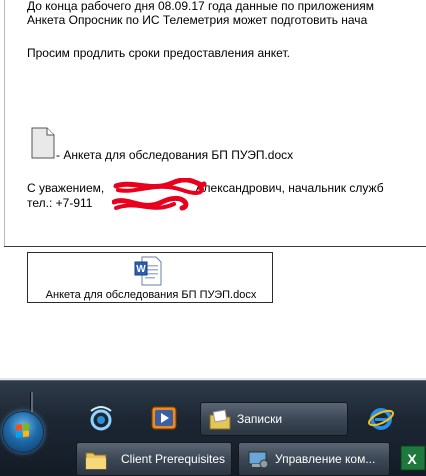 Image resolution: width=426 pixels, height=476 pixels. I want to click on media-player-icon, so click(164, 418).